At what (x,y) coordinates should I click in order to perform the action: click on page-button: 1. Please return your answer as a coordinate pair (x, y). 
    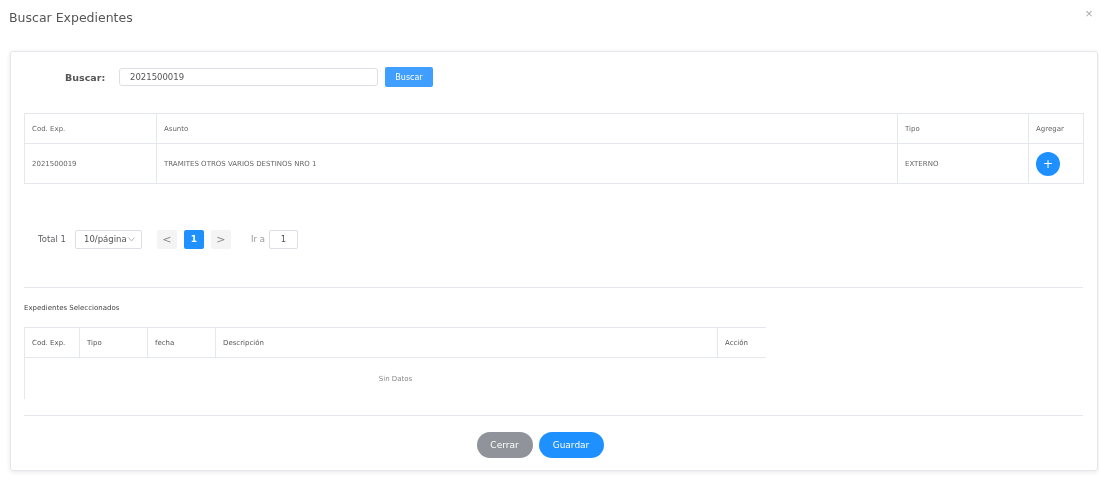
    Looking at the image, I should click on (193, 239).